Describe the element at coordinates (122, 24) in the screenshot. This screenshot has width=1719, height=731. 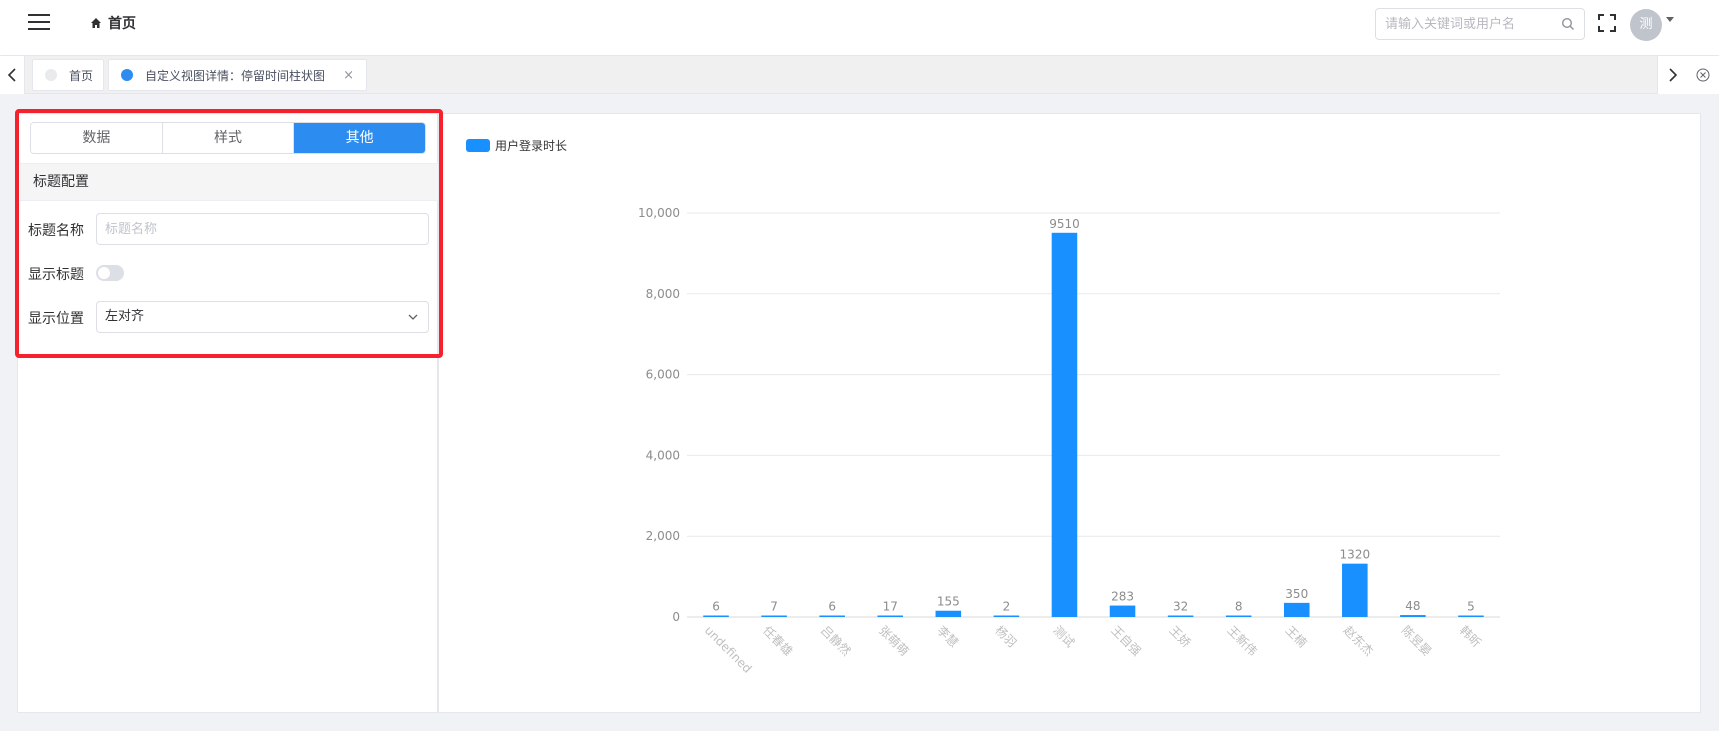
I see `breadcrumb-label: 首页` at that location.